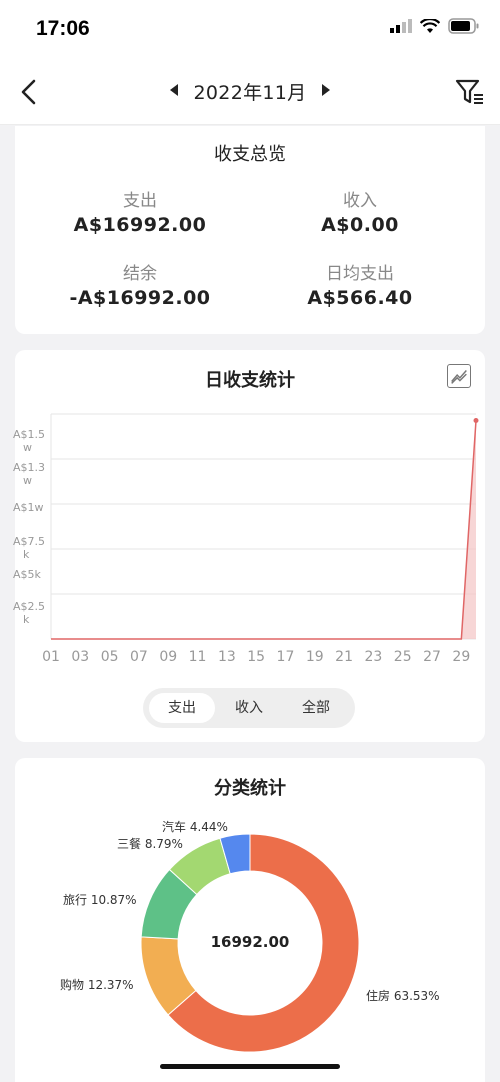  I want to click on wifi-icon, so click(430, 25).